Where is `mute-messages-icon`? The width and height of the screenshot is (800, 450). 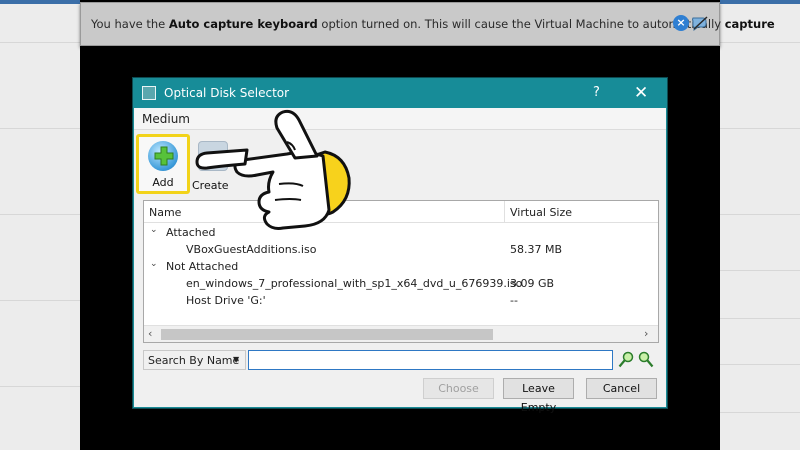 mute-messages-icon is located at coordinates (700, 23).